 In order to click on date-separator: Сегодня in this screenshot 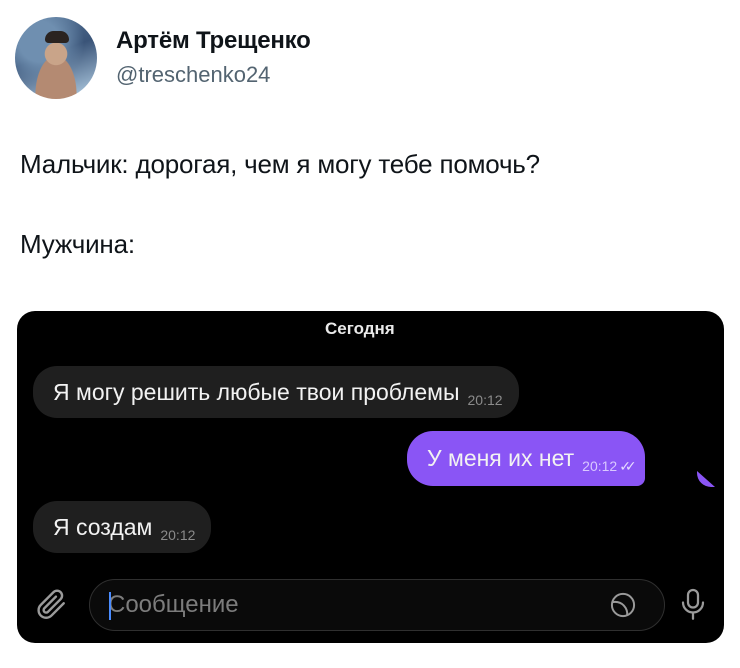, I will do `click(360, 328)`.